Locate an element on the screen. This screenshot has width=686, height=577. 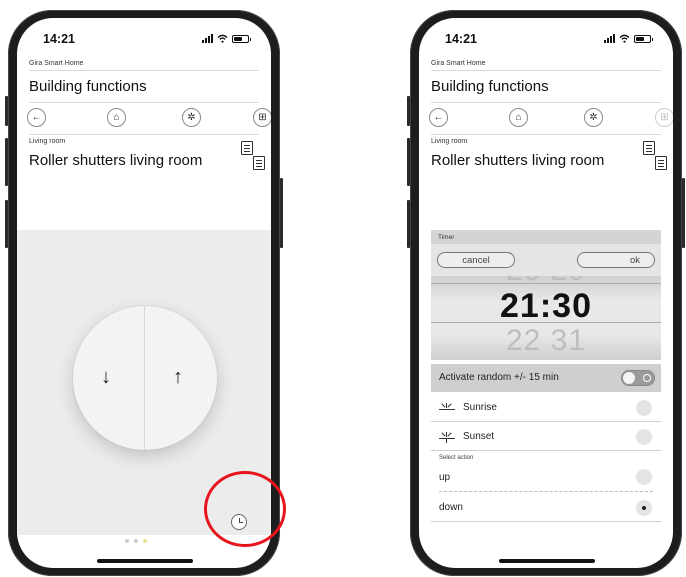
random-toggle is located at coordinates (638, 378).